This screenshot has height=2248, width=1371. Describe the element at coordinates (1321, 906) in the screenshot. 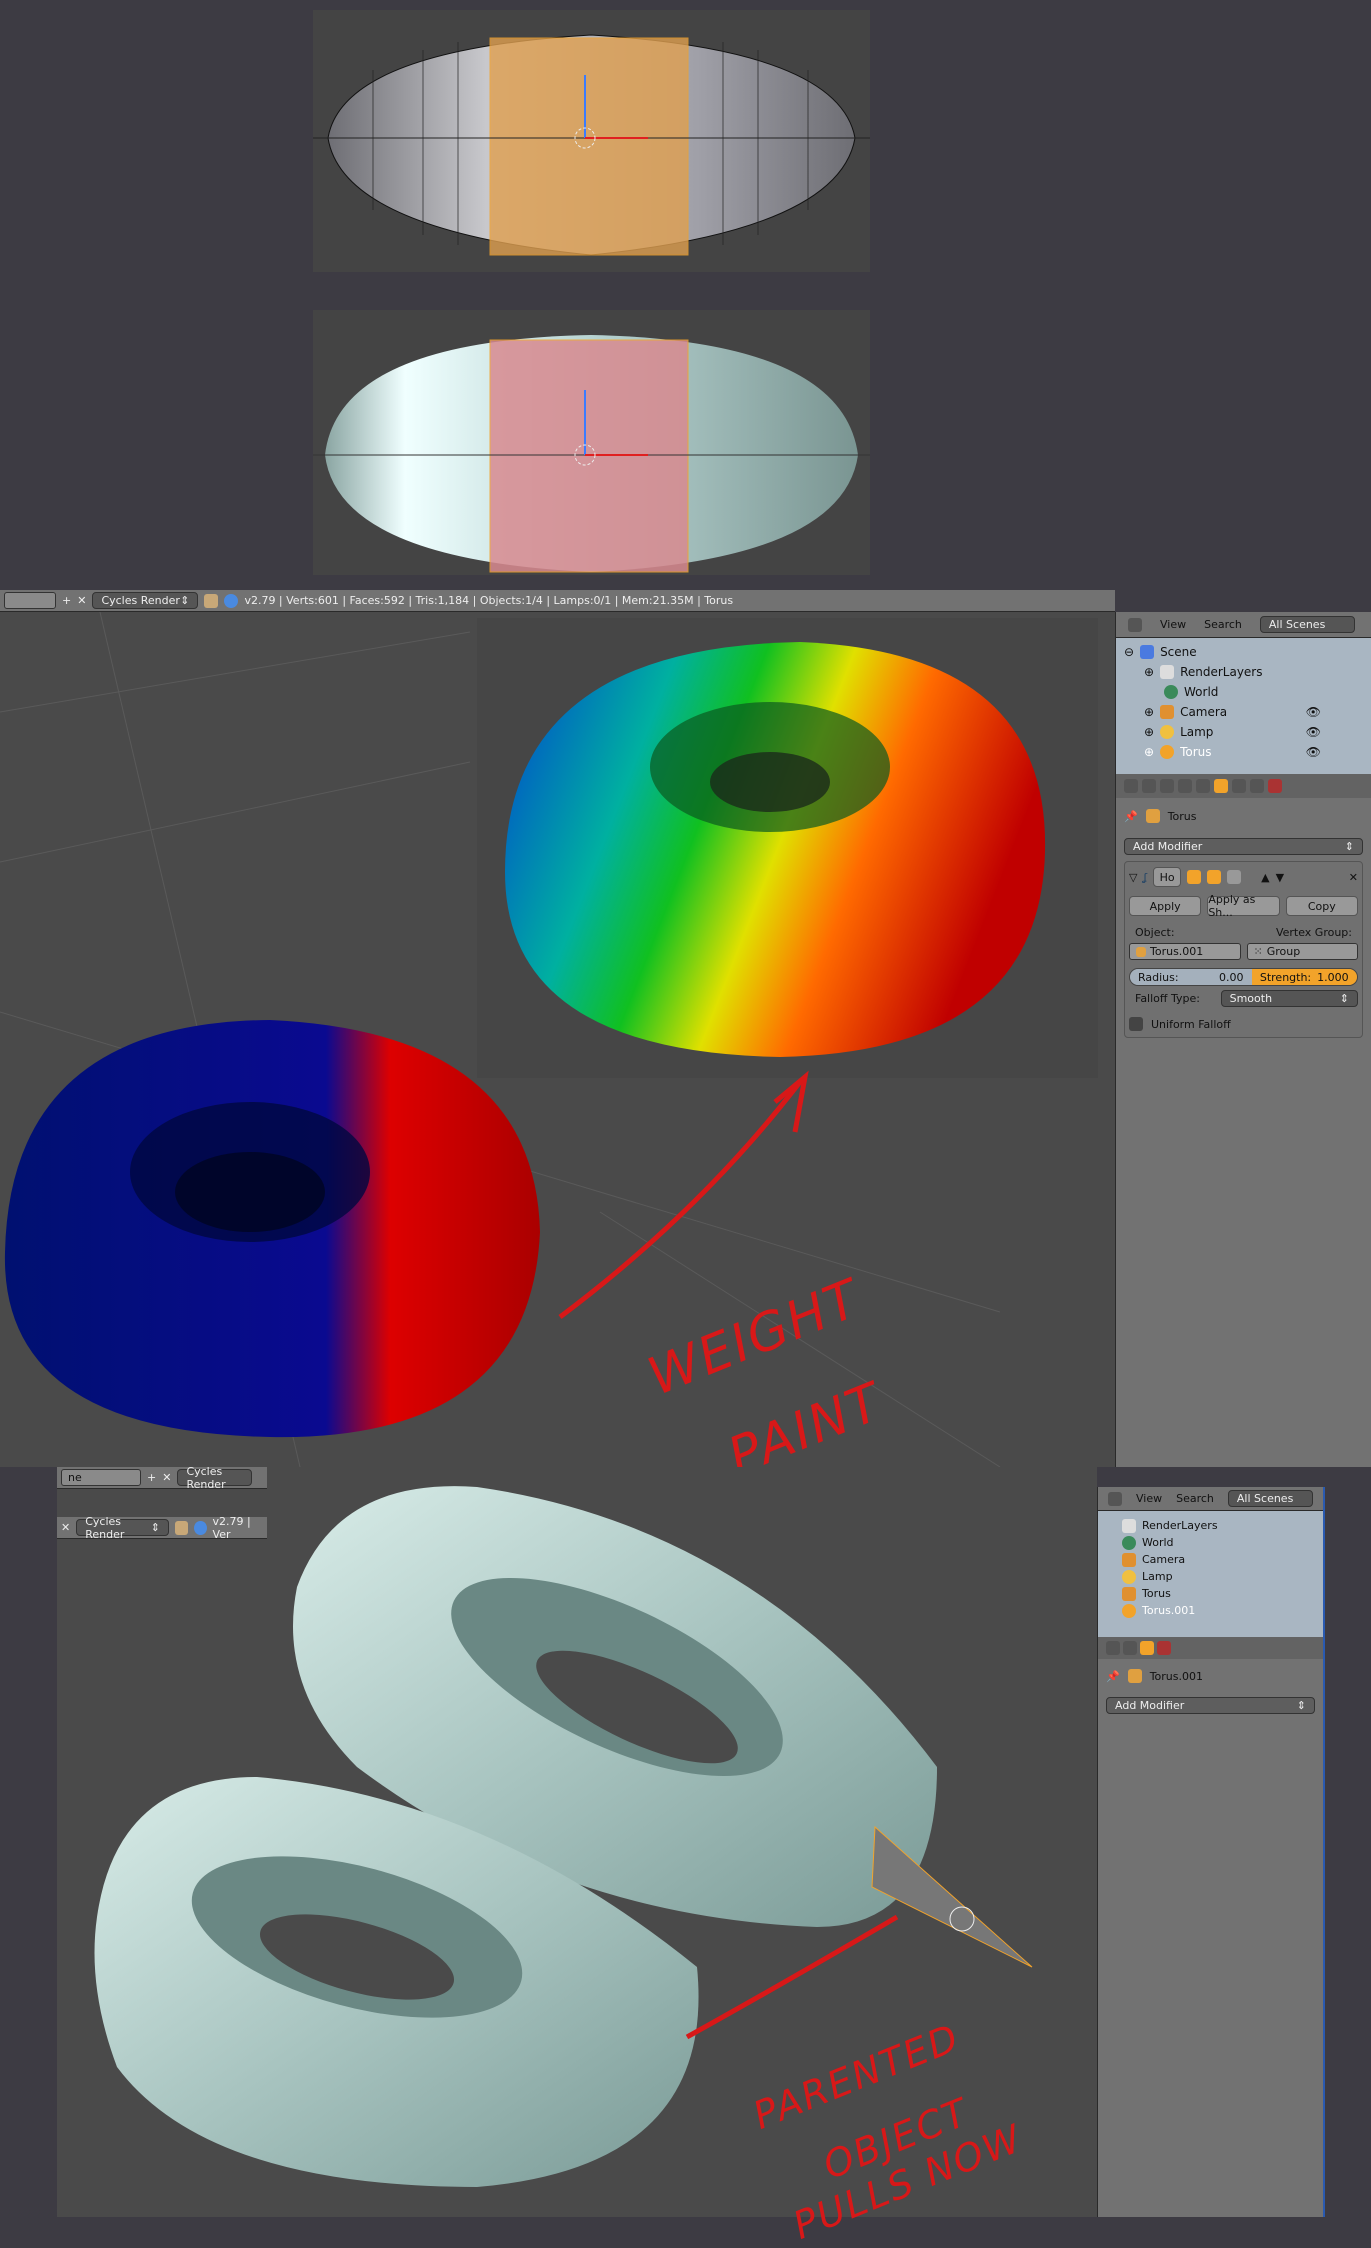

I see `copy-button: Copy` at that location.